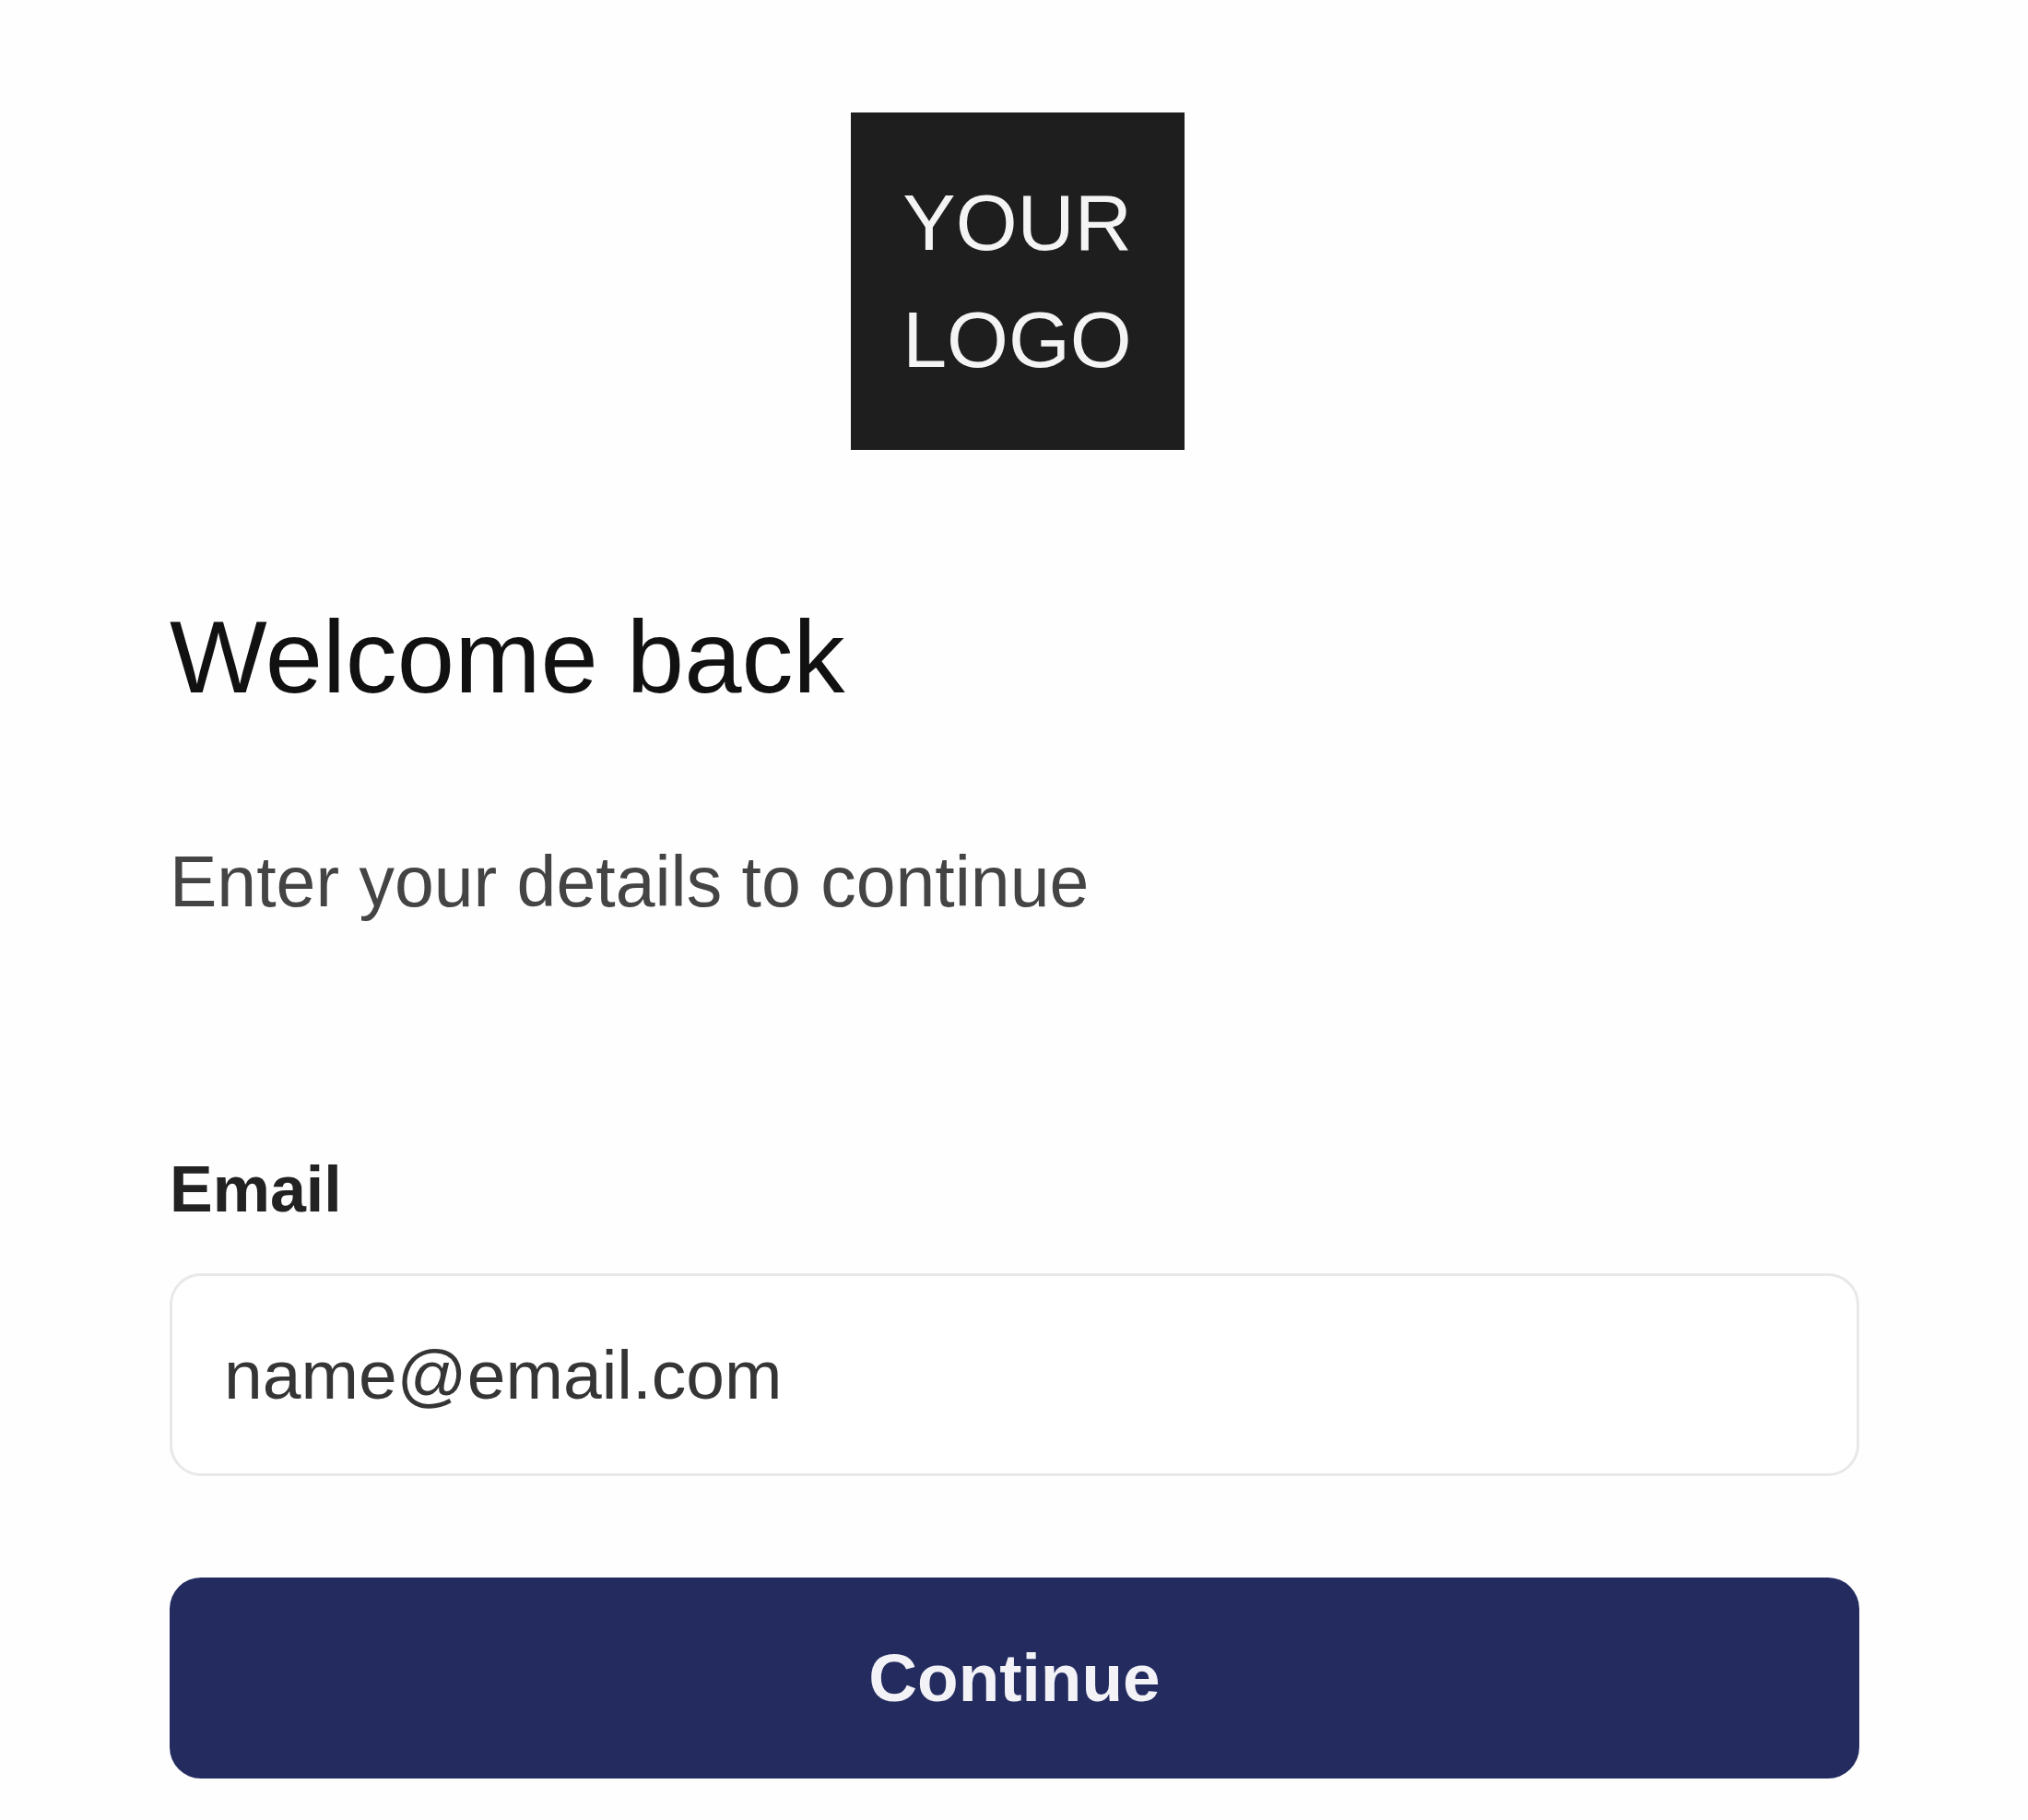 This screenshot has width=2028, height=1820. What do you see at coordinates (630, 882) in the screenshot?
I see `subtitle-text: Enter your details to continue` at bounding box center [630, 882].